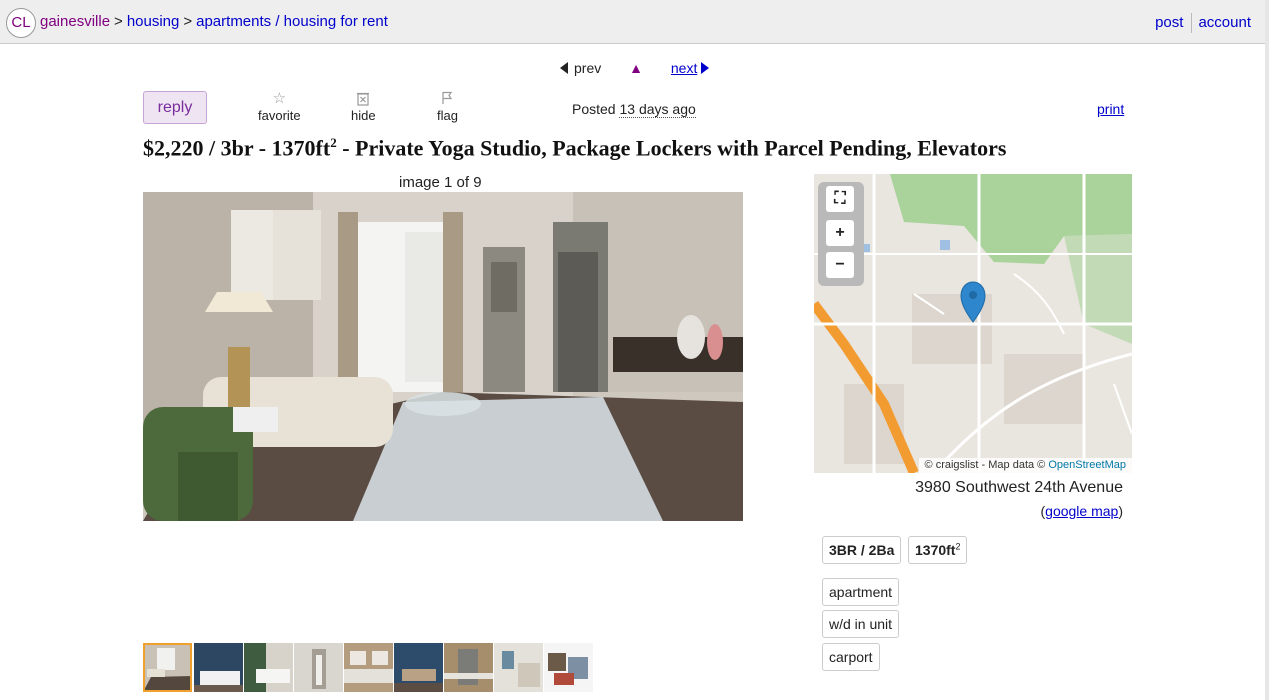 This screenshot has height=700, width=1269. What do you see at coordinates (363, 115) in the screenshot?
I see `hide-label: hide` at bounding box center [363, 115].